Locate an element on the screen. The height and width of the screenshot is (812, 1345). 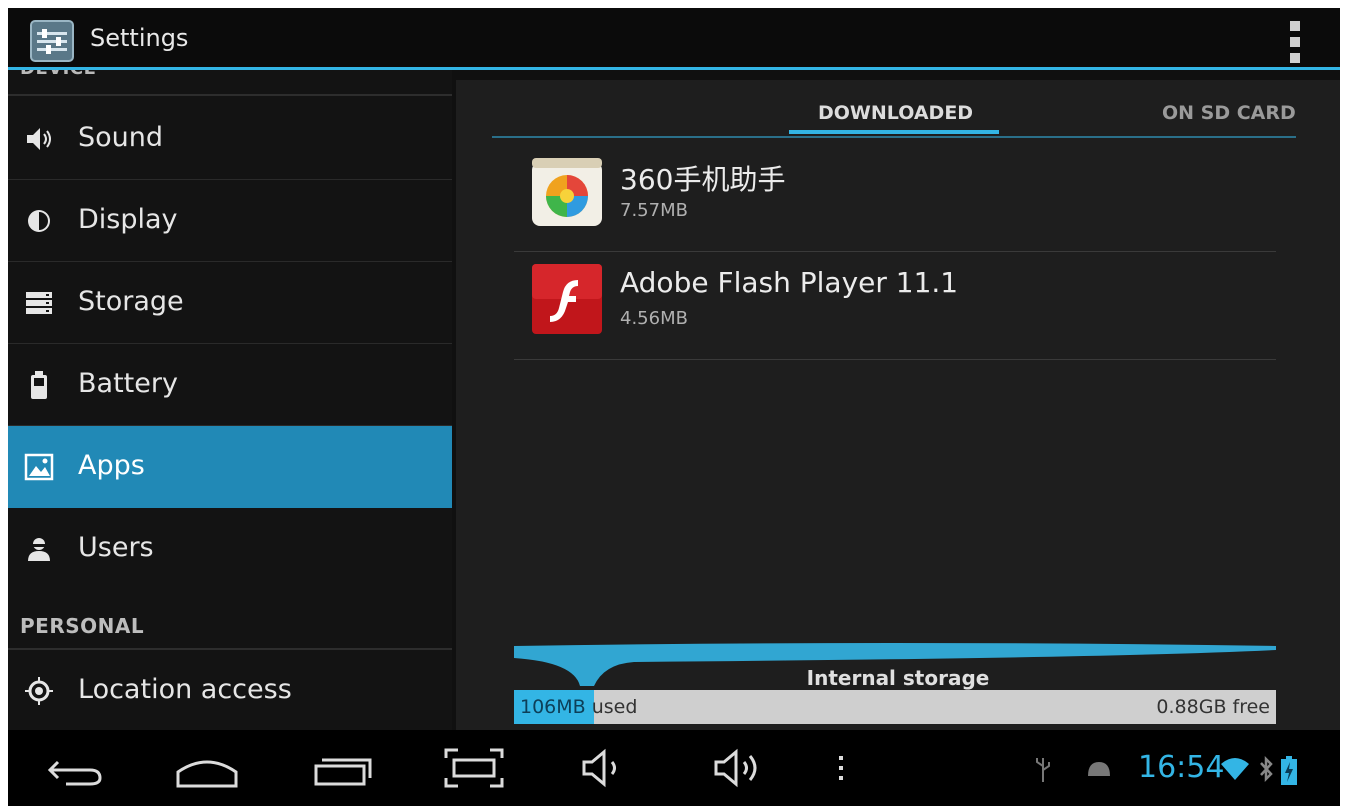
section-header-device: DEVICE is located at coordinates (58, 74).